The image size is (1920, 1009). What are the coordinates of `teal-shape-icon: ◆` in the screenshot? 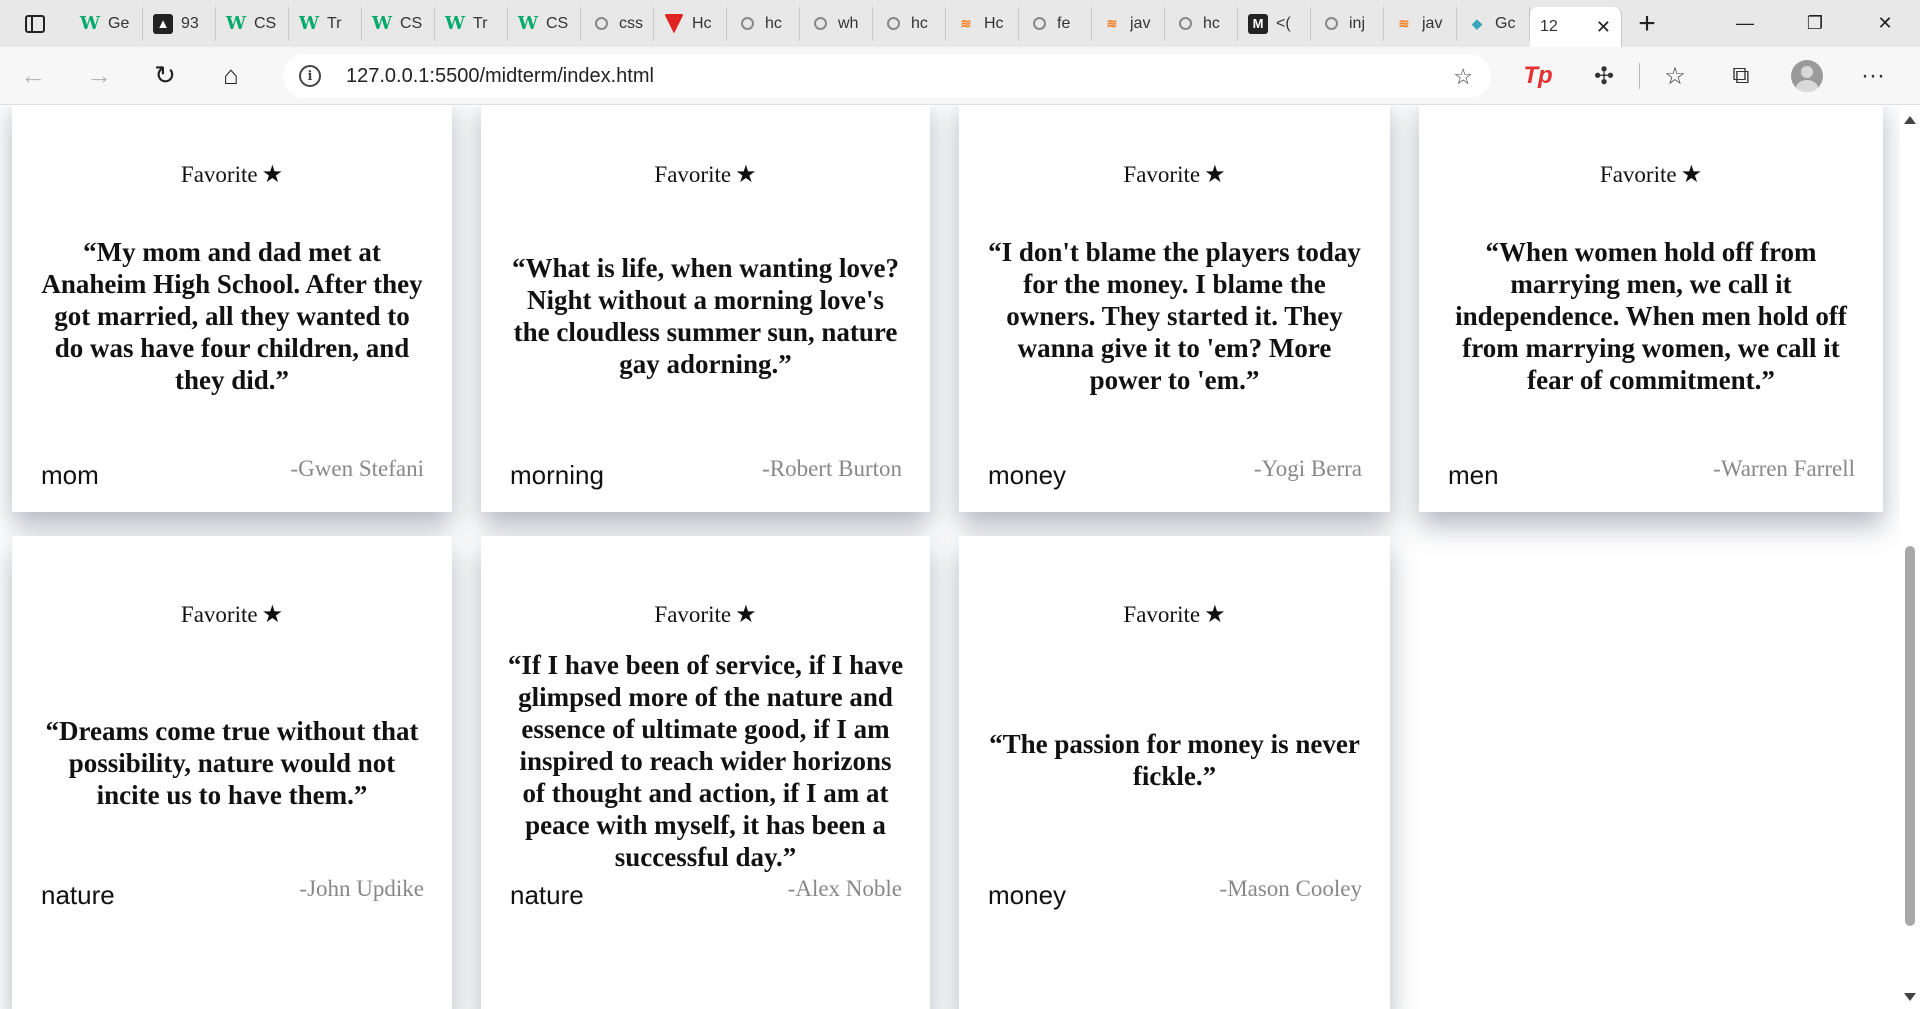 It's located at (1477, 23).